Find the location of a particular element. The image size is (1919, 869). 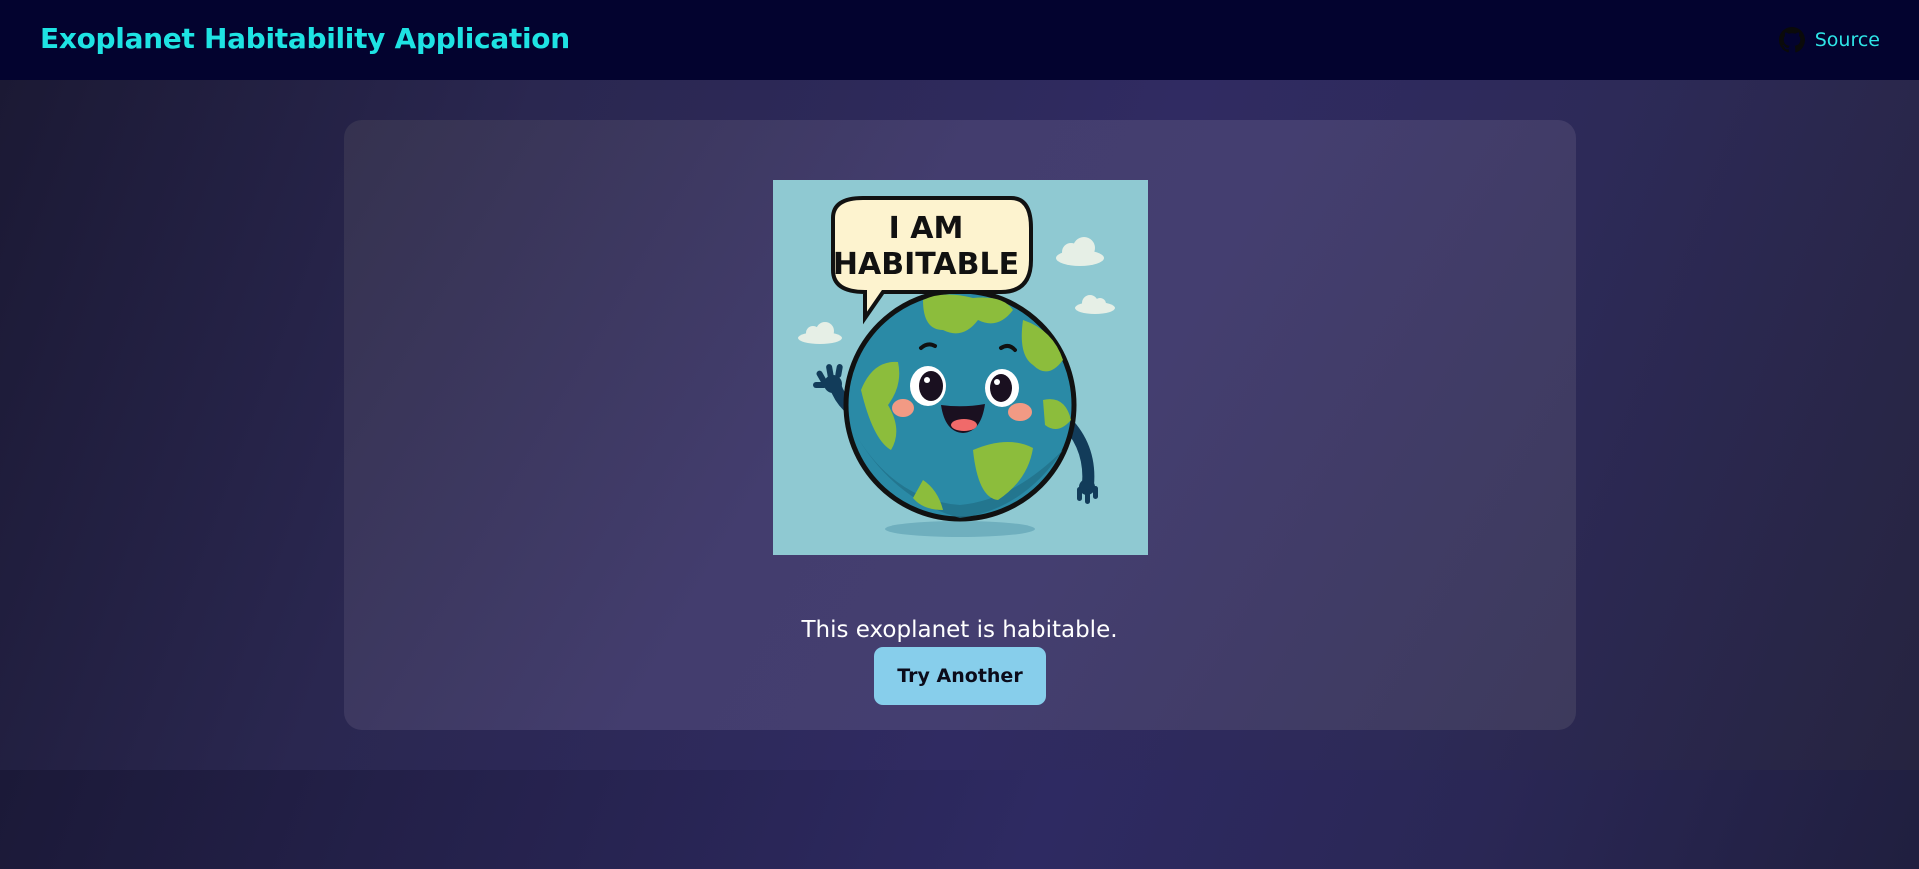

result-message: This exoplanet is habitable. is located at coordinates (959, 630).